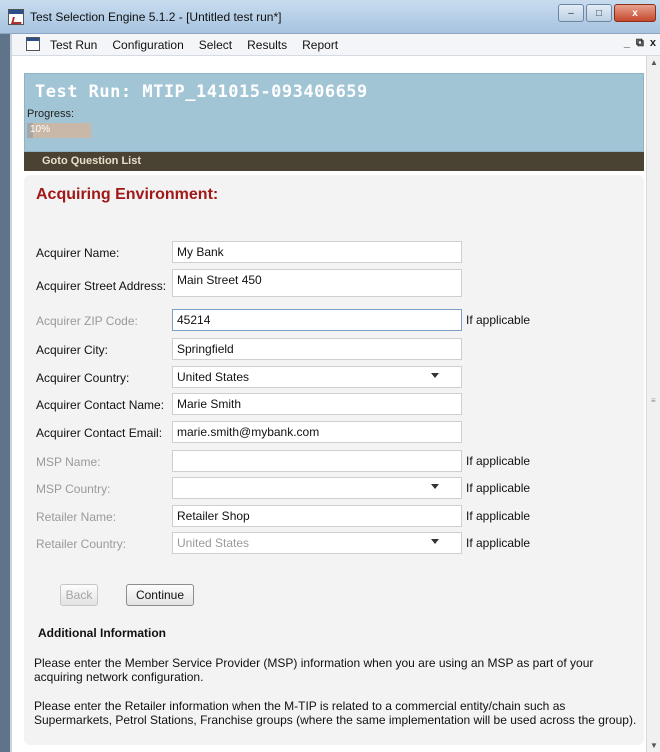  Describe the element at coordinates (653, 43) in the screenshot. I see `doc-close-button: x` at that location.